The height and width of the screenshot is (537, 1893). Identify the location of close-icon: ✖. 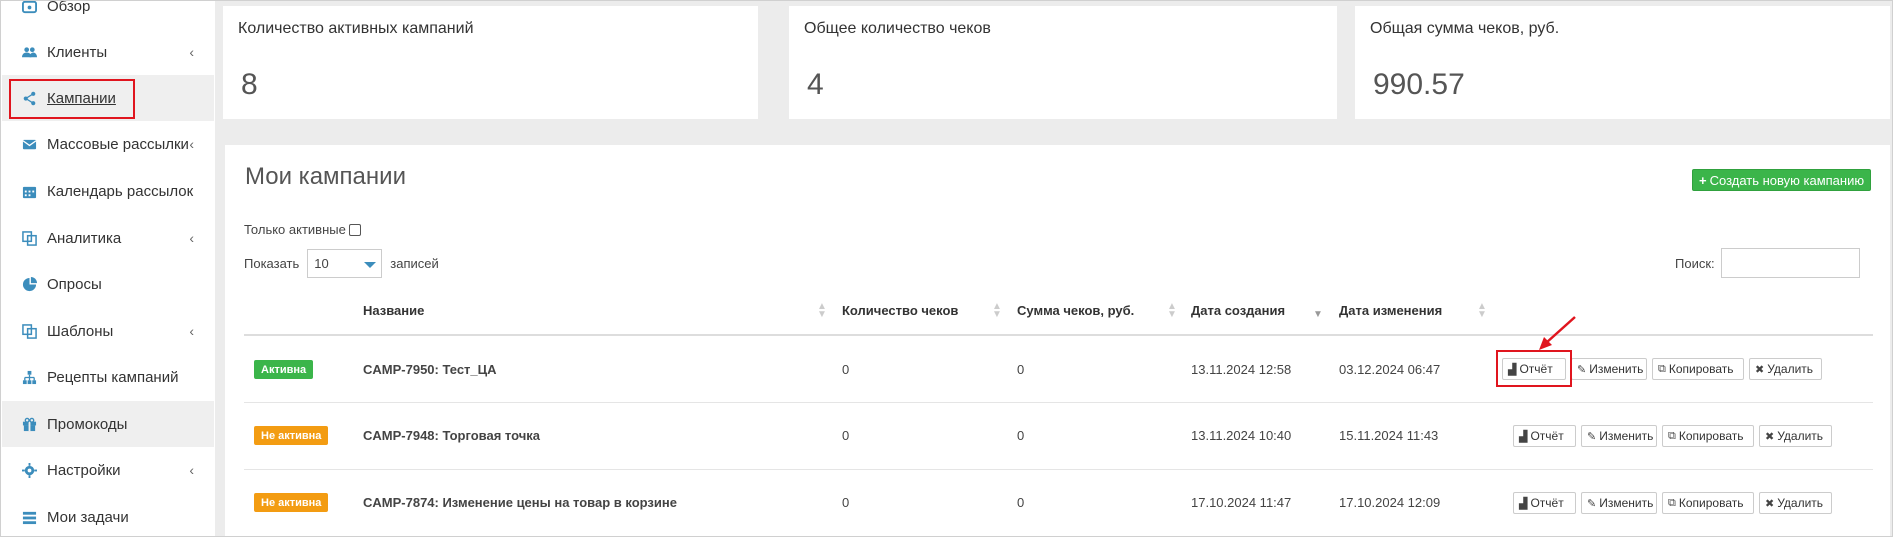
(1770, 436).